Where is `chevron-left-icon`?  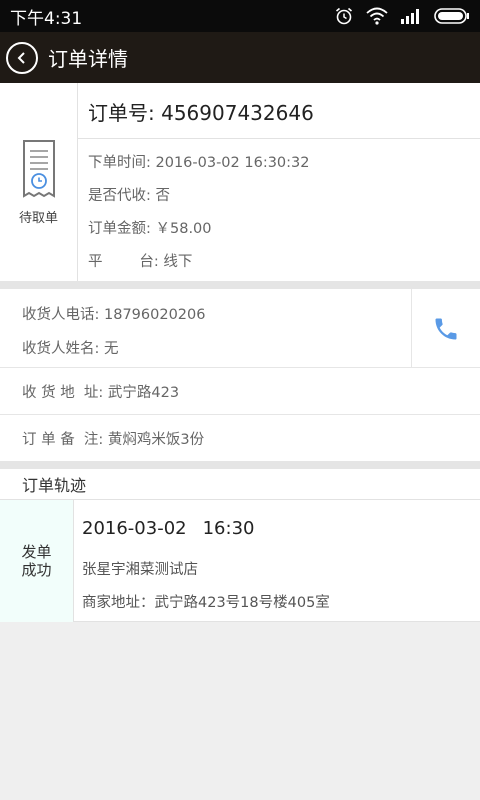
chevron-left-icon is located at coordinates (21, 57).